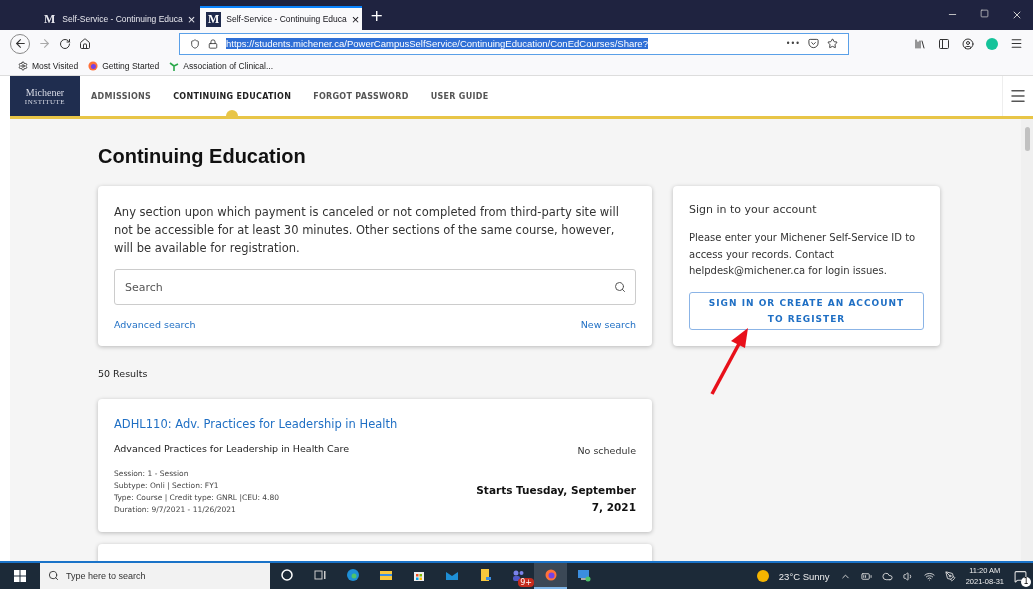 The image size is (1033, 589). I want to click on new-search-link: New search, so click(608, 324).